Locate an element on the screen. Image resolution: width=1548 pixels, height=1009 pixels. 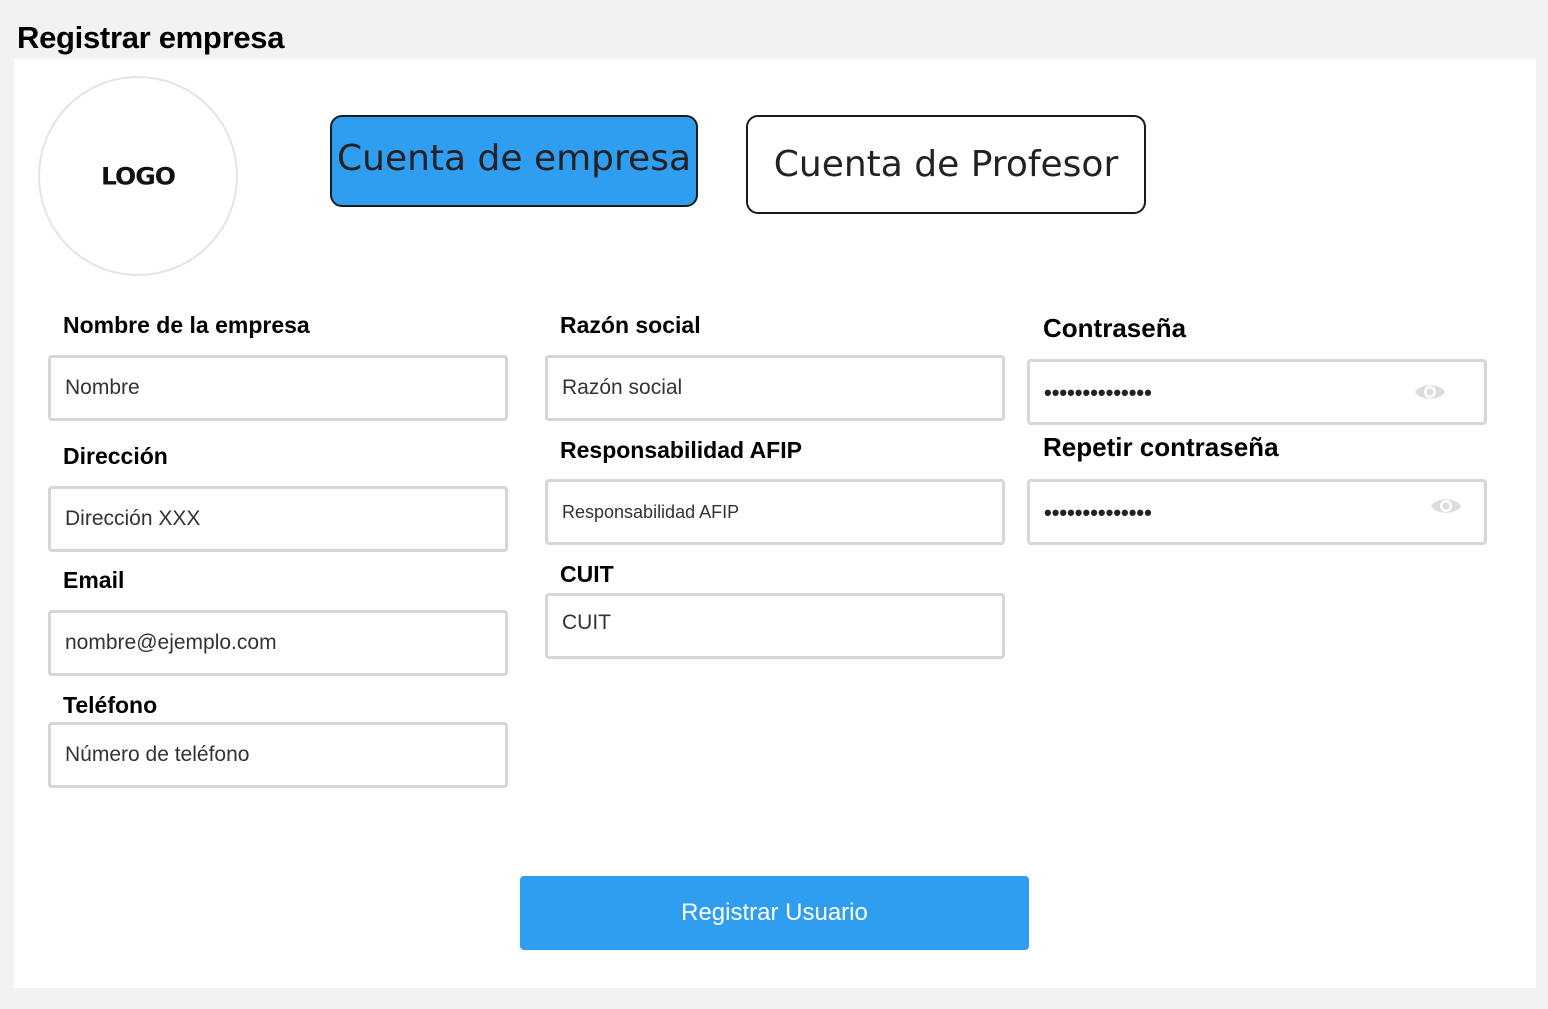
email-input is located at coordinates (278, 643).